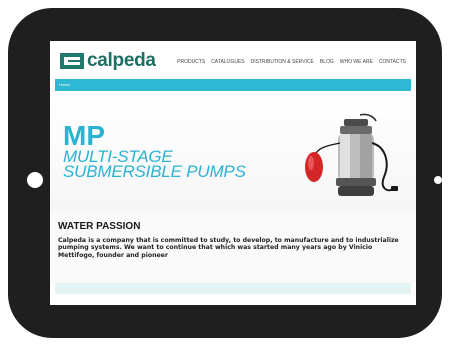 Image resolution: width=451 pixels, height=345 pixels. What do you see at coordinates (356, 62) in the screenshot?
I see `nav-item-who-we-are: WHO WE ARE` at bounding box center [356, 62].